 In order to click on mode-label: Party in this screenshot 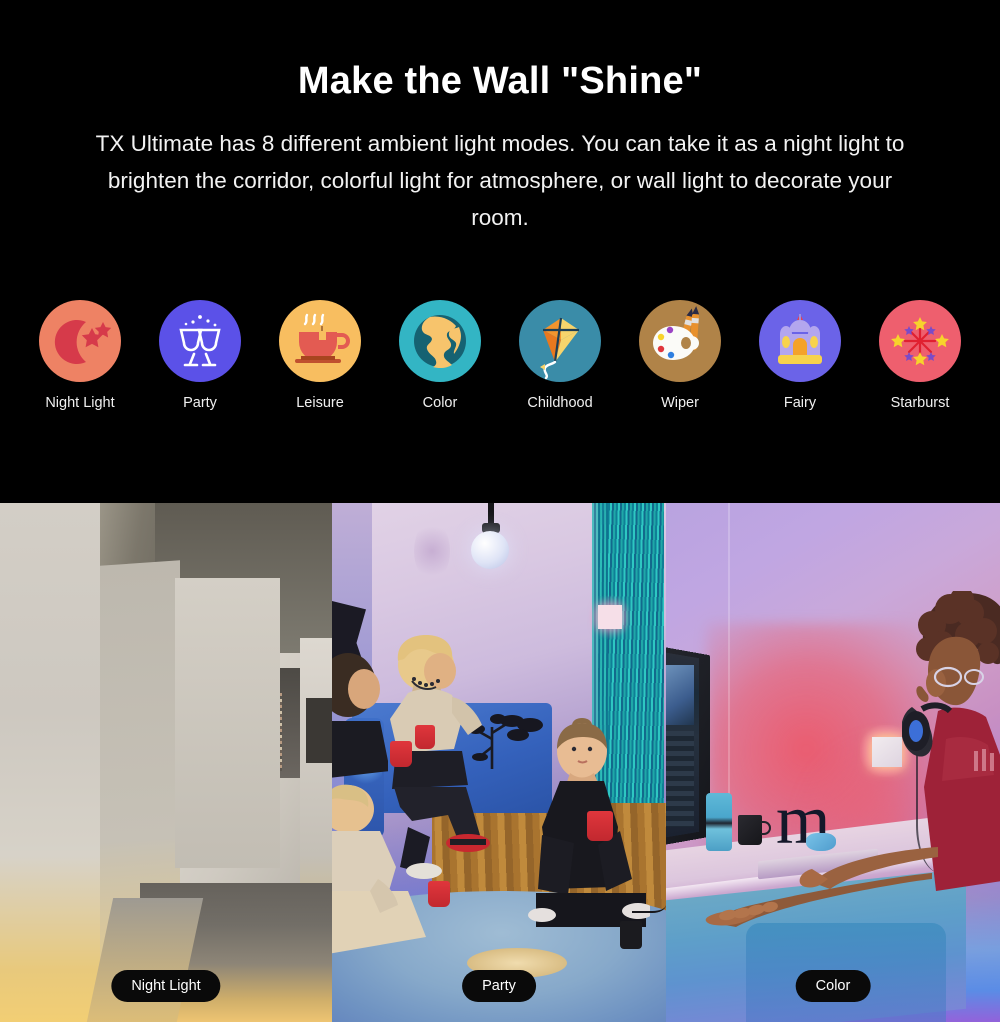, I will do `click(200, 403)`.